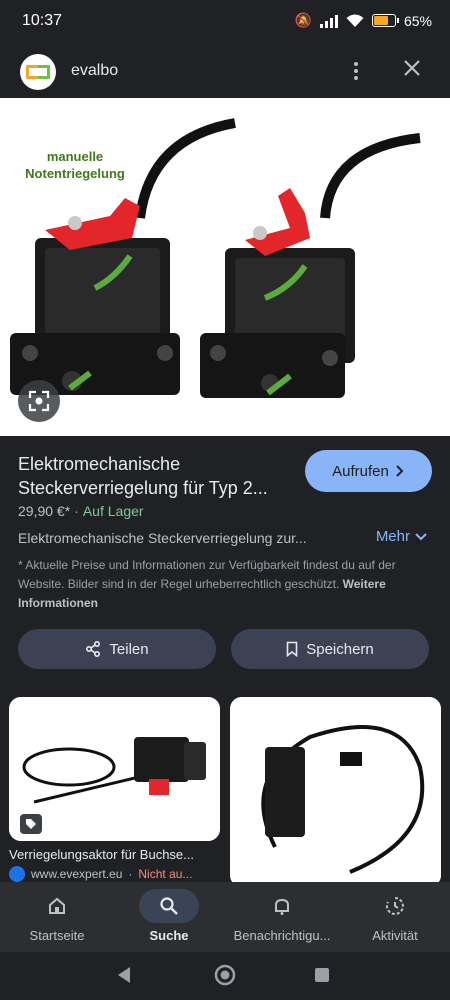  I want to click on bookmark-icon, so click(292, 649).